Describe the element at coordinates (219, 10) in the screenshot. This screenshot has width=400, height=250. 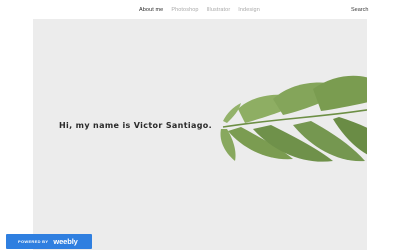
I see `nav-item-illustrator: Illustrator` at that location.